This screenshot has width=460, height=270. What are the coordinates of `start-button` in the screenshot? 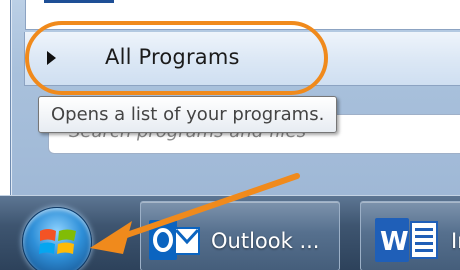 It's located at (57, 238).